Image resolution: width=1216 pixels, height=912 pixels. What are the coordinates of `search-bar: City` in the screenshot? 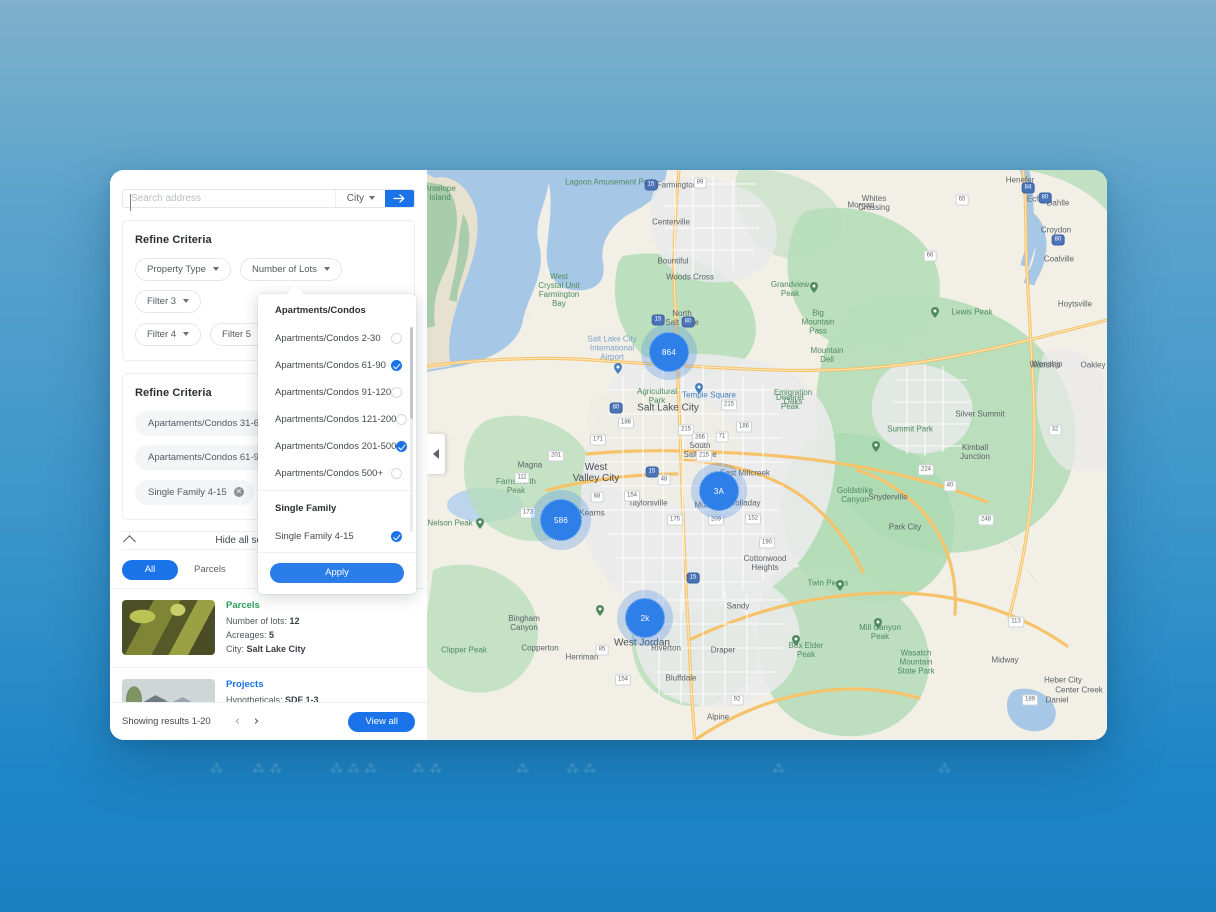 It's located at (268, 198).